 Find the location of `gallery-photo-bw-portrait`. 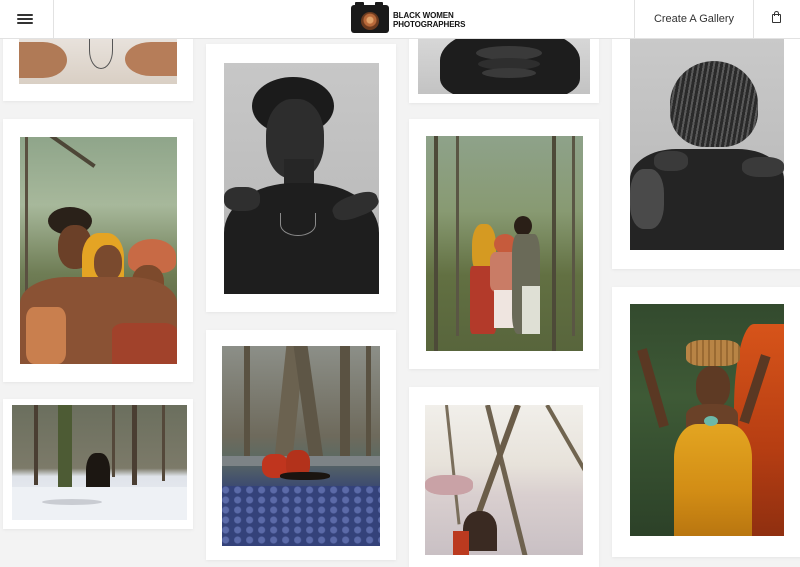

gallery-photo-bw-portrait is located at coordinates (301, 178).